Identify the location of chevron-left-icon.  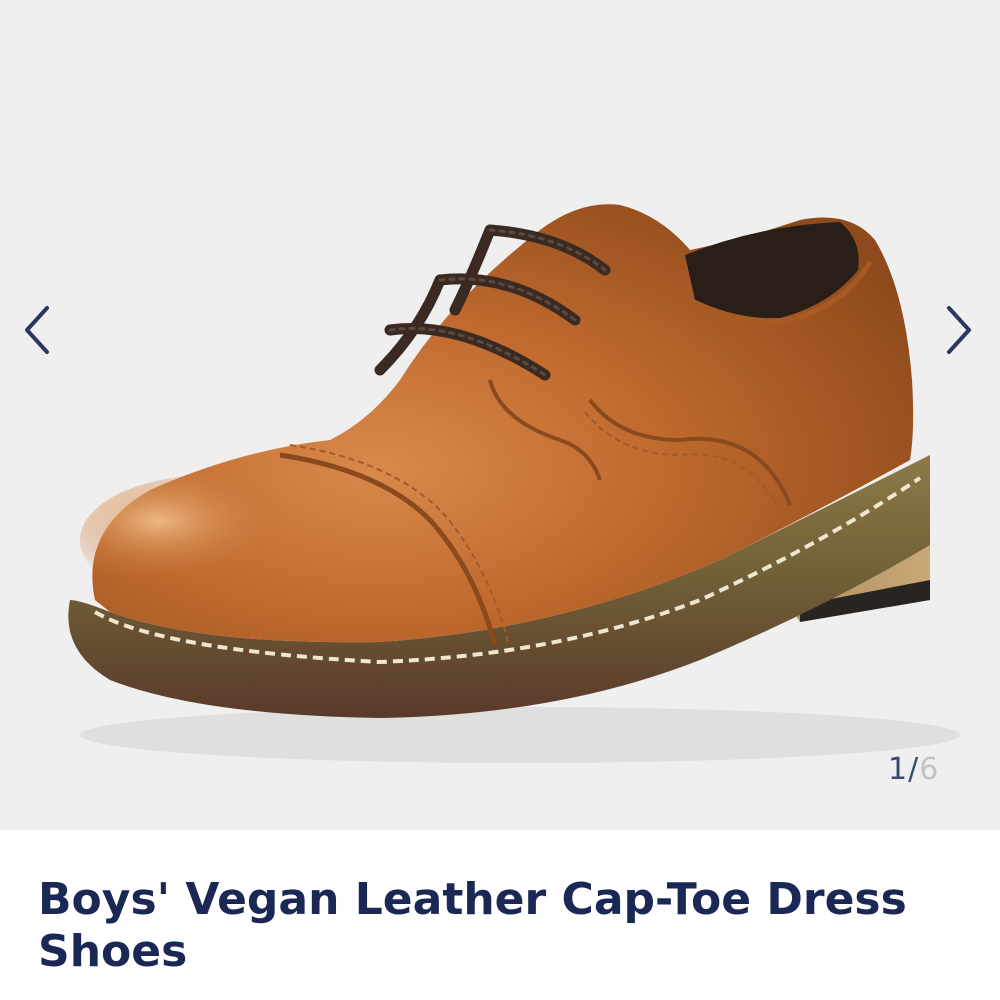
(37, 330).